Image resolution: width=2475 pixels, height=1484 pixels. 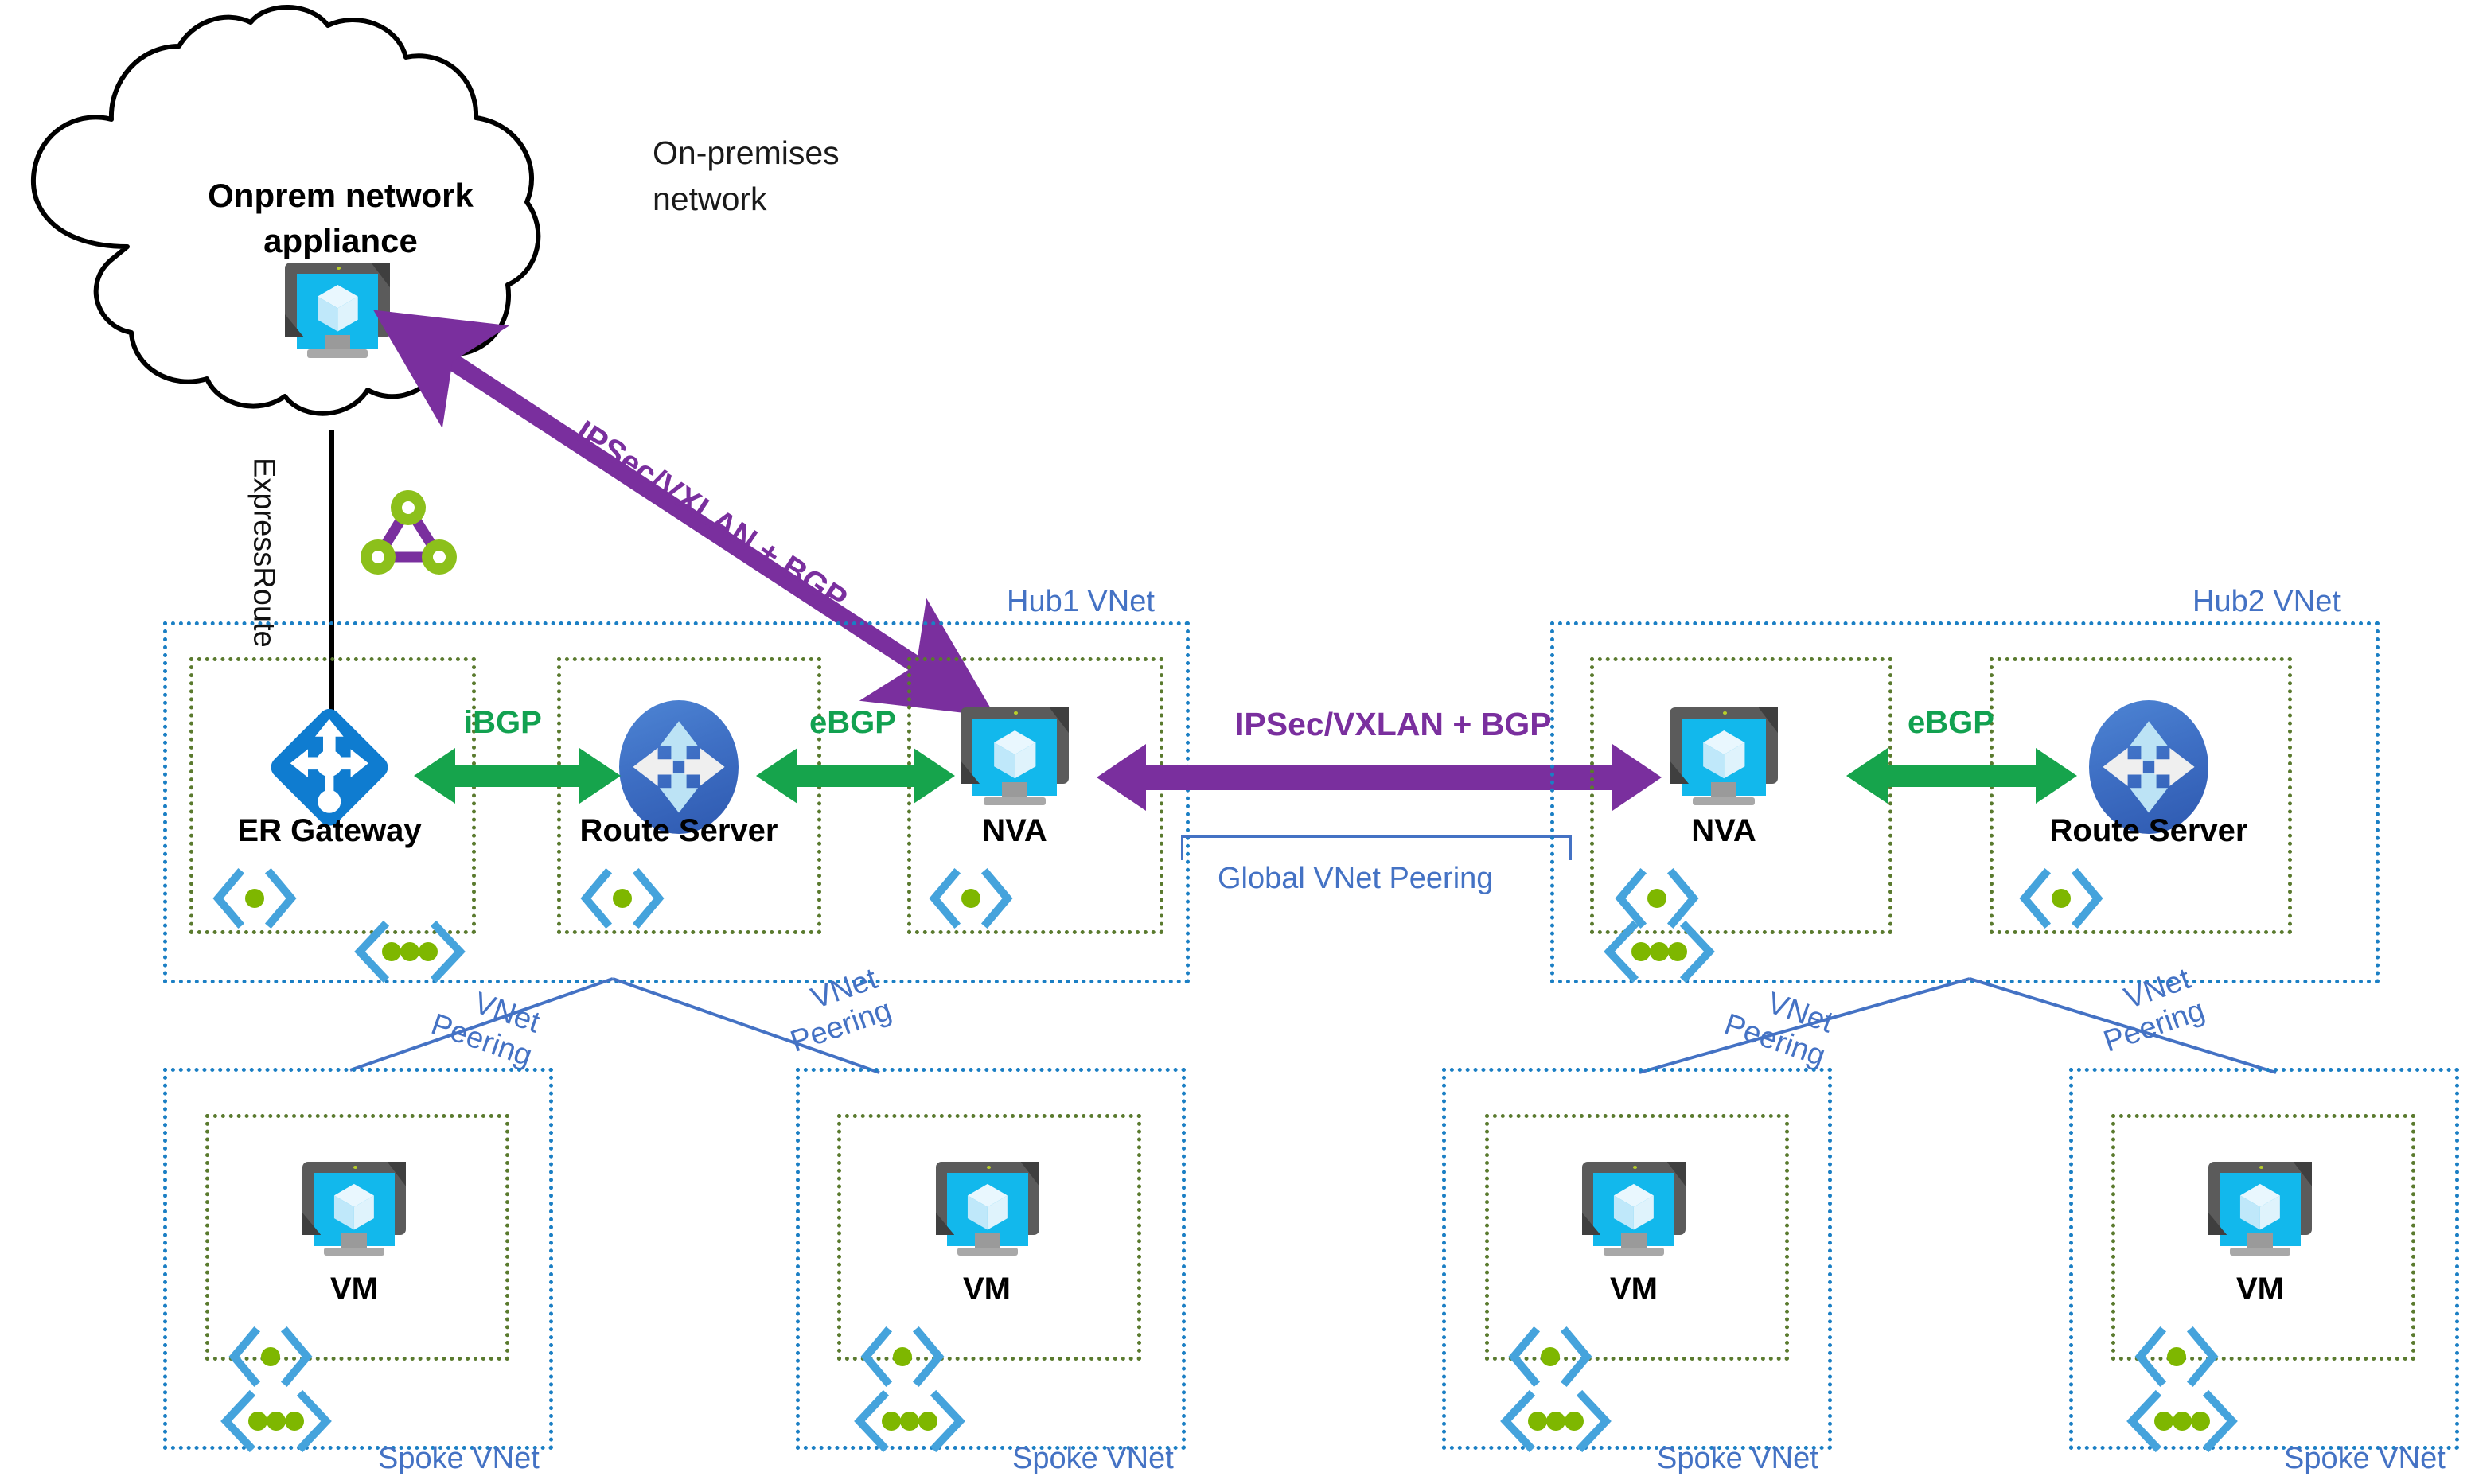 I want to click on spoke4-vm-label: VM, so click(x=2260, y=1289).